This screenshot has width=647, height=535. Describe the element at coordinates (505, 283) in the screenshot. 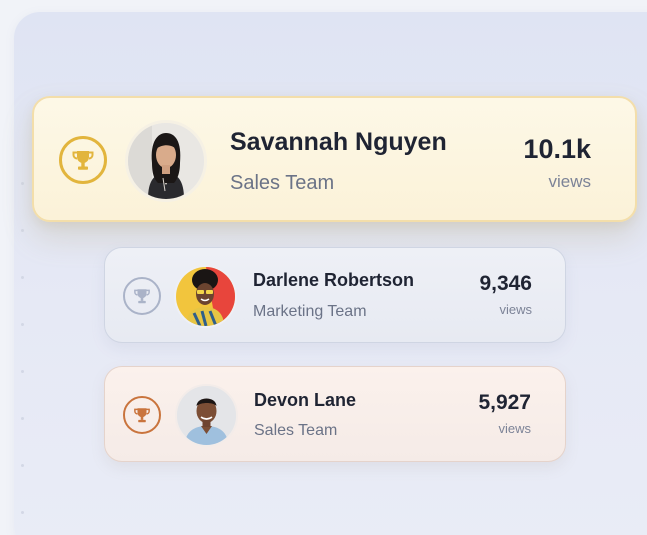

I see `entry-views-count: 9,346` at that location.